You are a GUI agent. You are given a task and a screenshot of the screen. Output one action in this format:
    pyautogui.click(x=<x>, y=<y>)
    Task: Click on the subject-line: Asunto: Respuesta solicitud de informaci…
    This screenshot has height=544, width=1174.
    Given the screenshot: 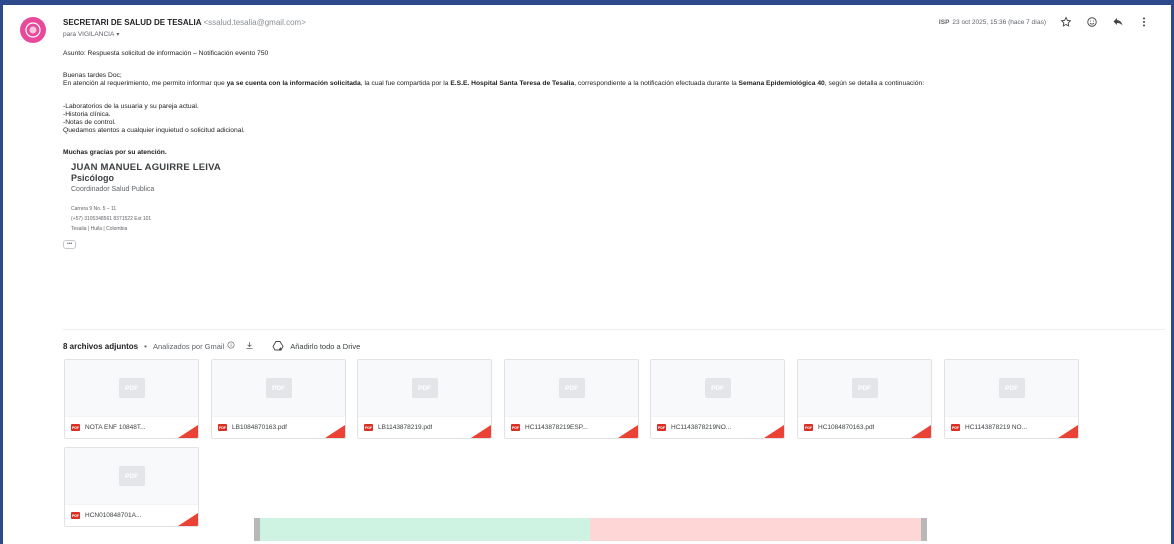 What is the action you would take?
    pyautogui.click(x=166, y=53)
    